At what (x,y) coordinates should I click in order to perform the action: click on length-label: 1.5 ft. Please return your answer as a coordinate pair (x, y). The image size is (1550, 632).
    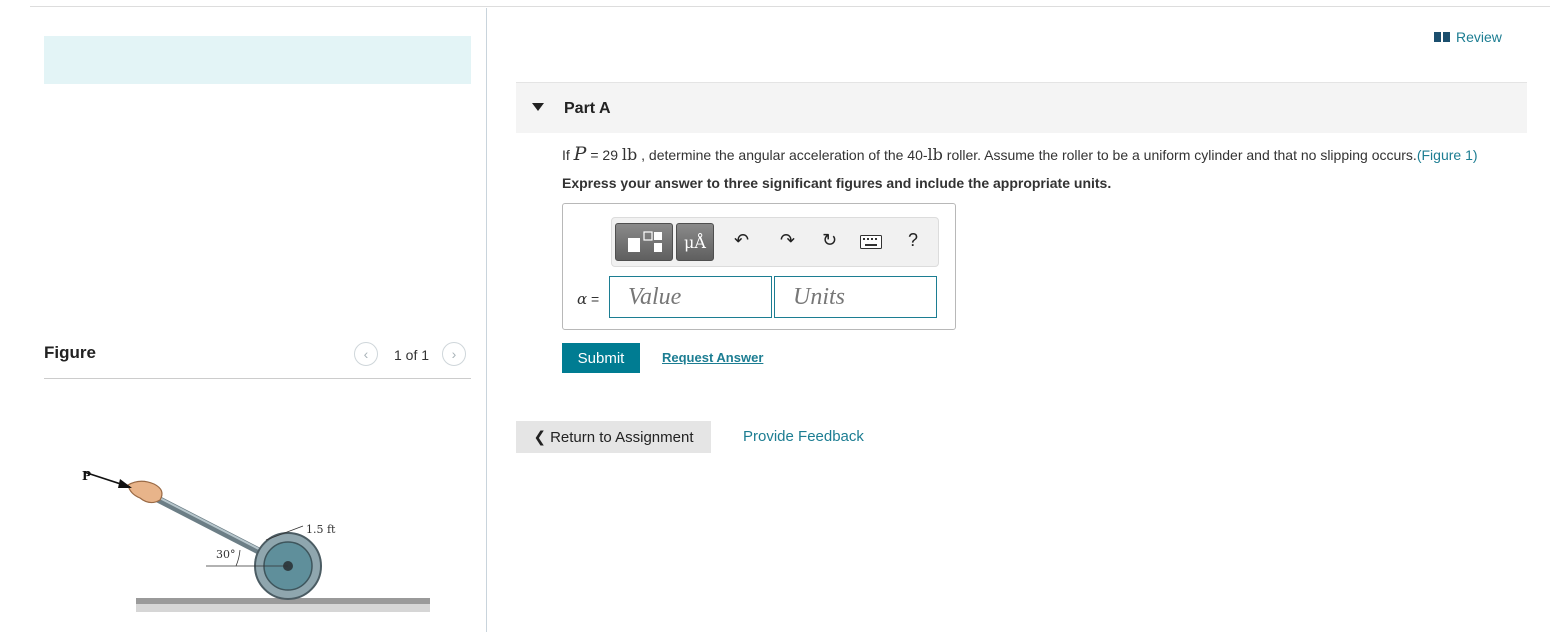
    Looking at the image, I should click on (321, 529).